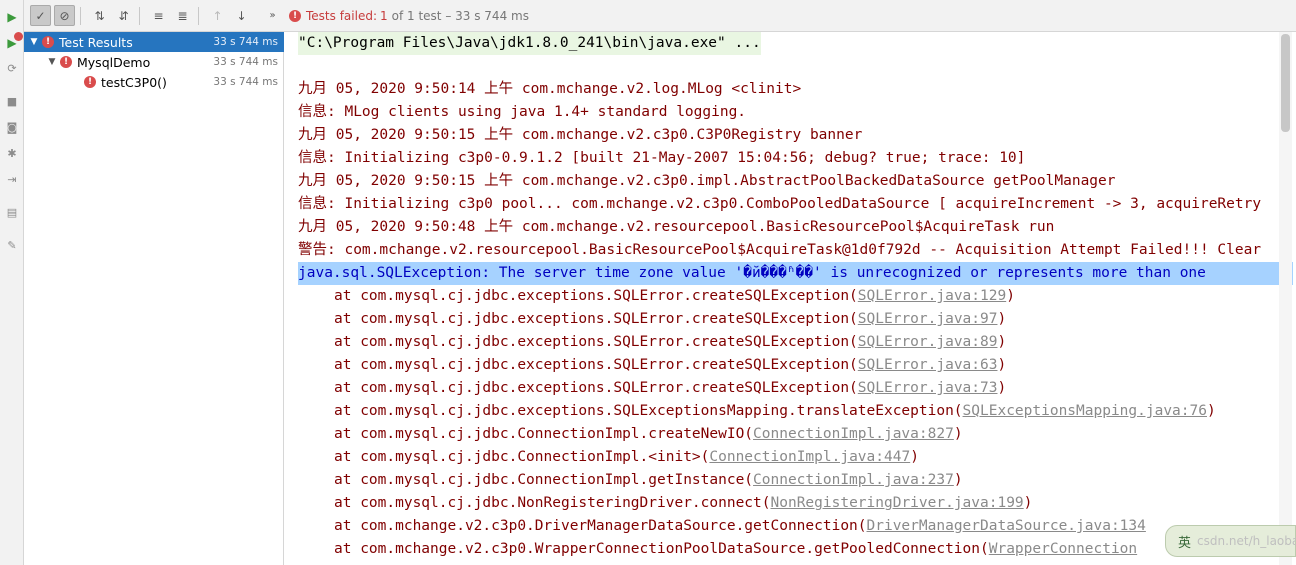 The width and height of the screenshot is (1296, 565). I want to click on rerun-icon: ▶, so click(12, 17).